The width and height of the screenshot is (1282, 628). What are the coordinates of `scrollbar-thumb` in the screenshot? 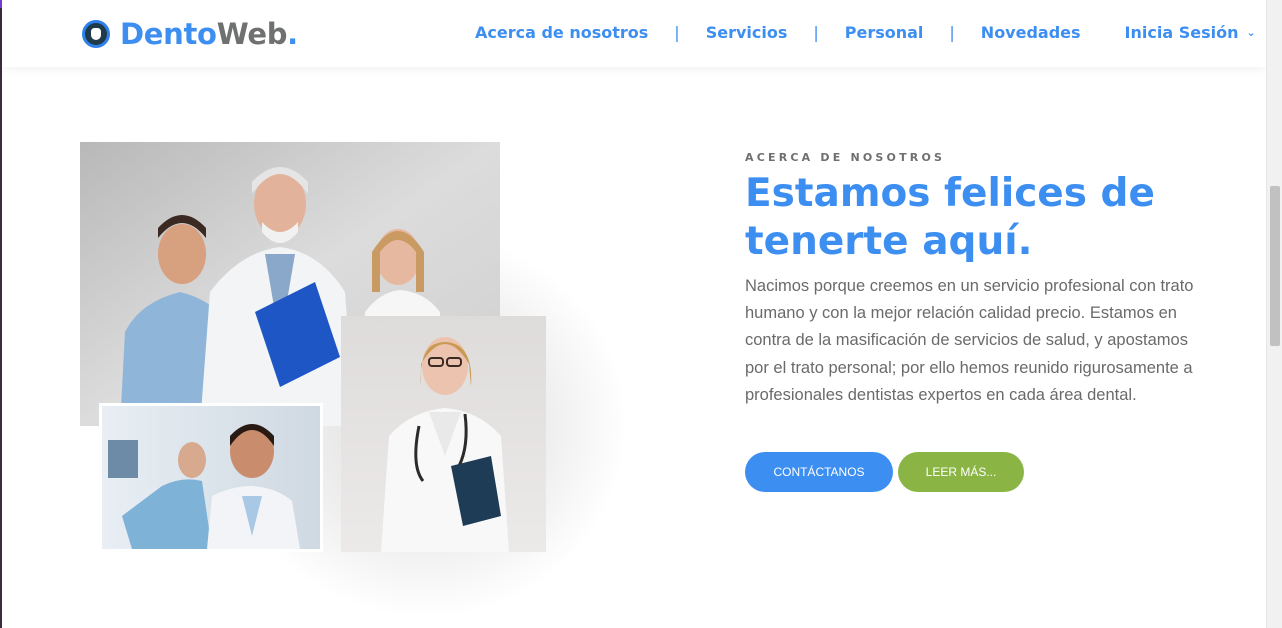 It's located at (1275, 266).